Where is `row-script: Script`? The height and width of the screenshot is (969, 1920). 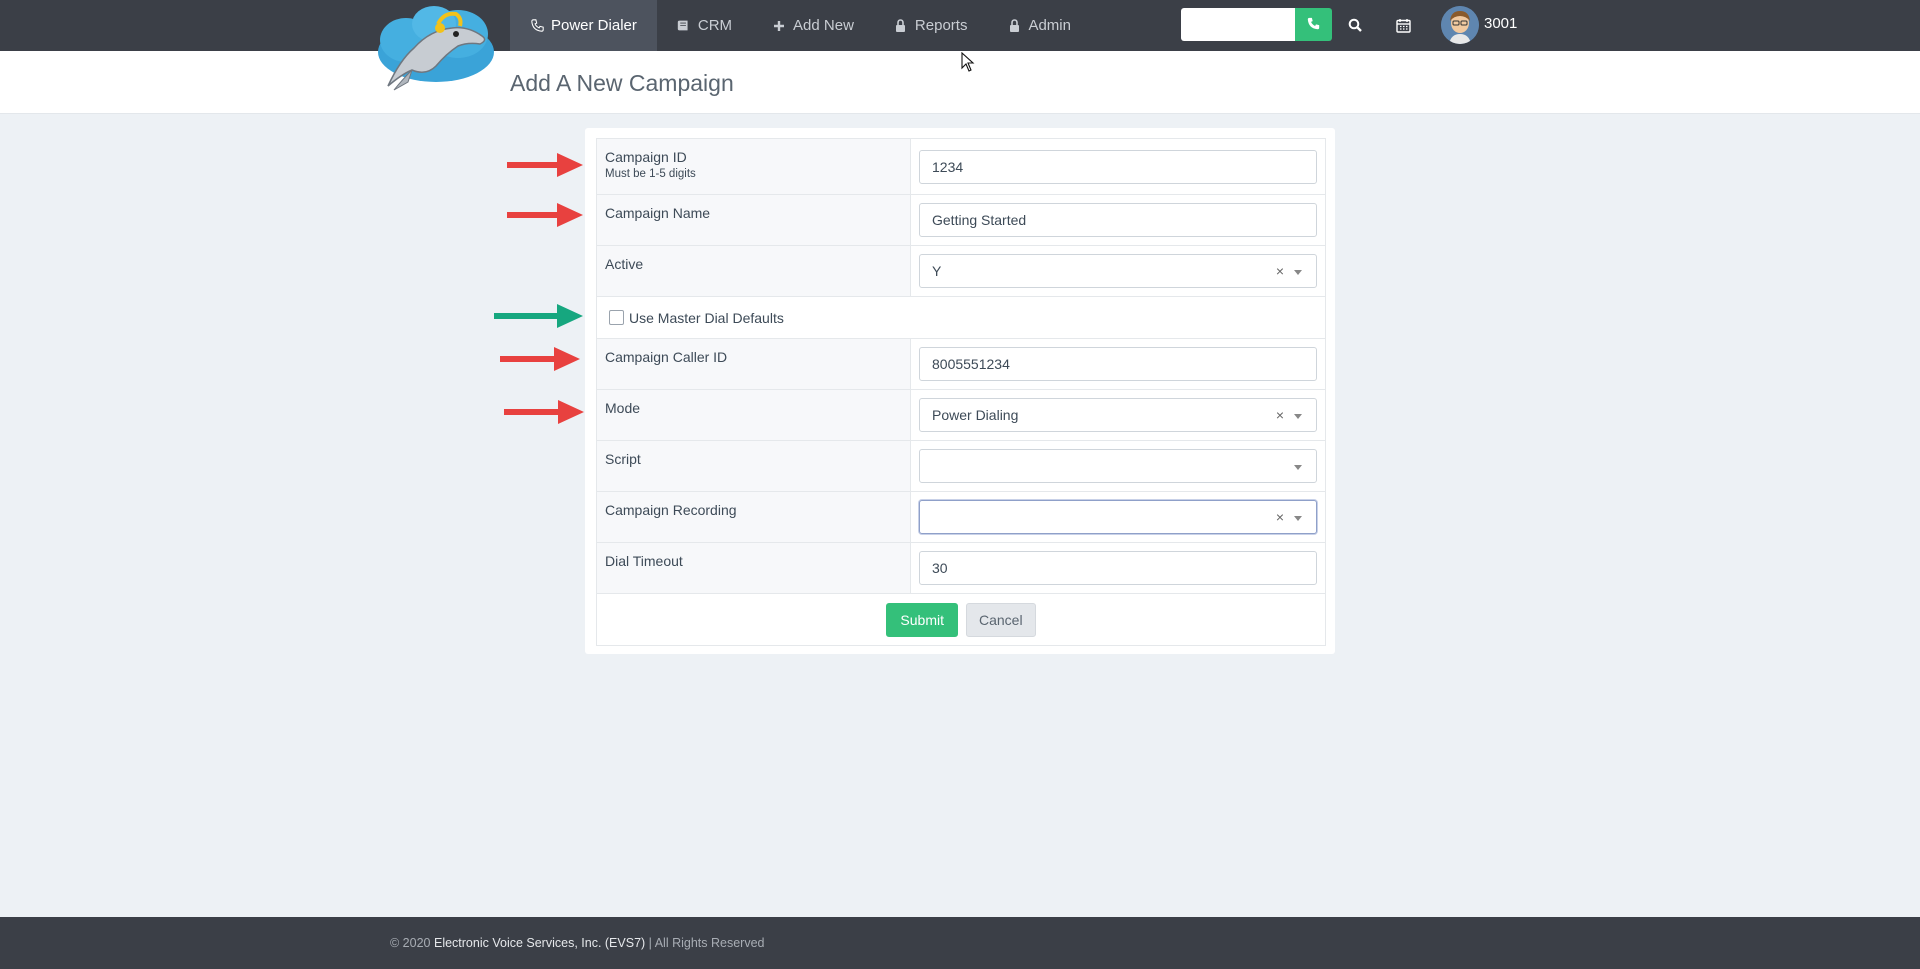
row-script: Script is located at coordinates (961, 466).